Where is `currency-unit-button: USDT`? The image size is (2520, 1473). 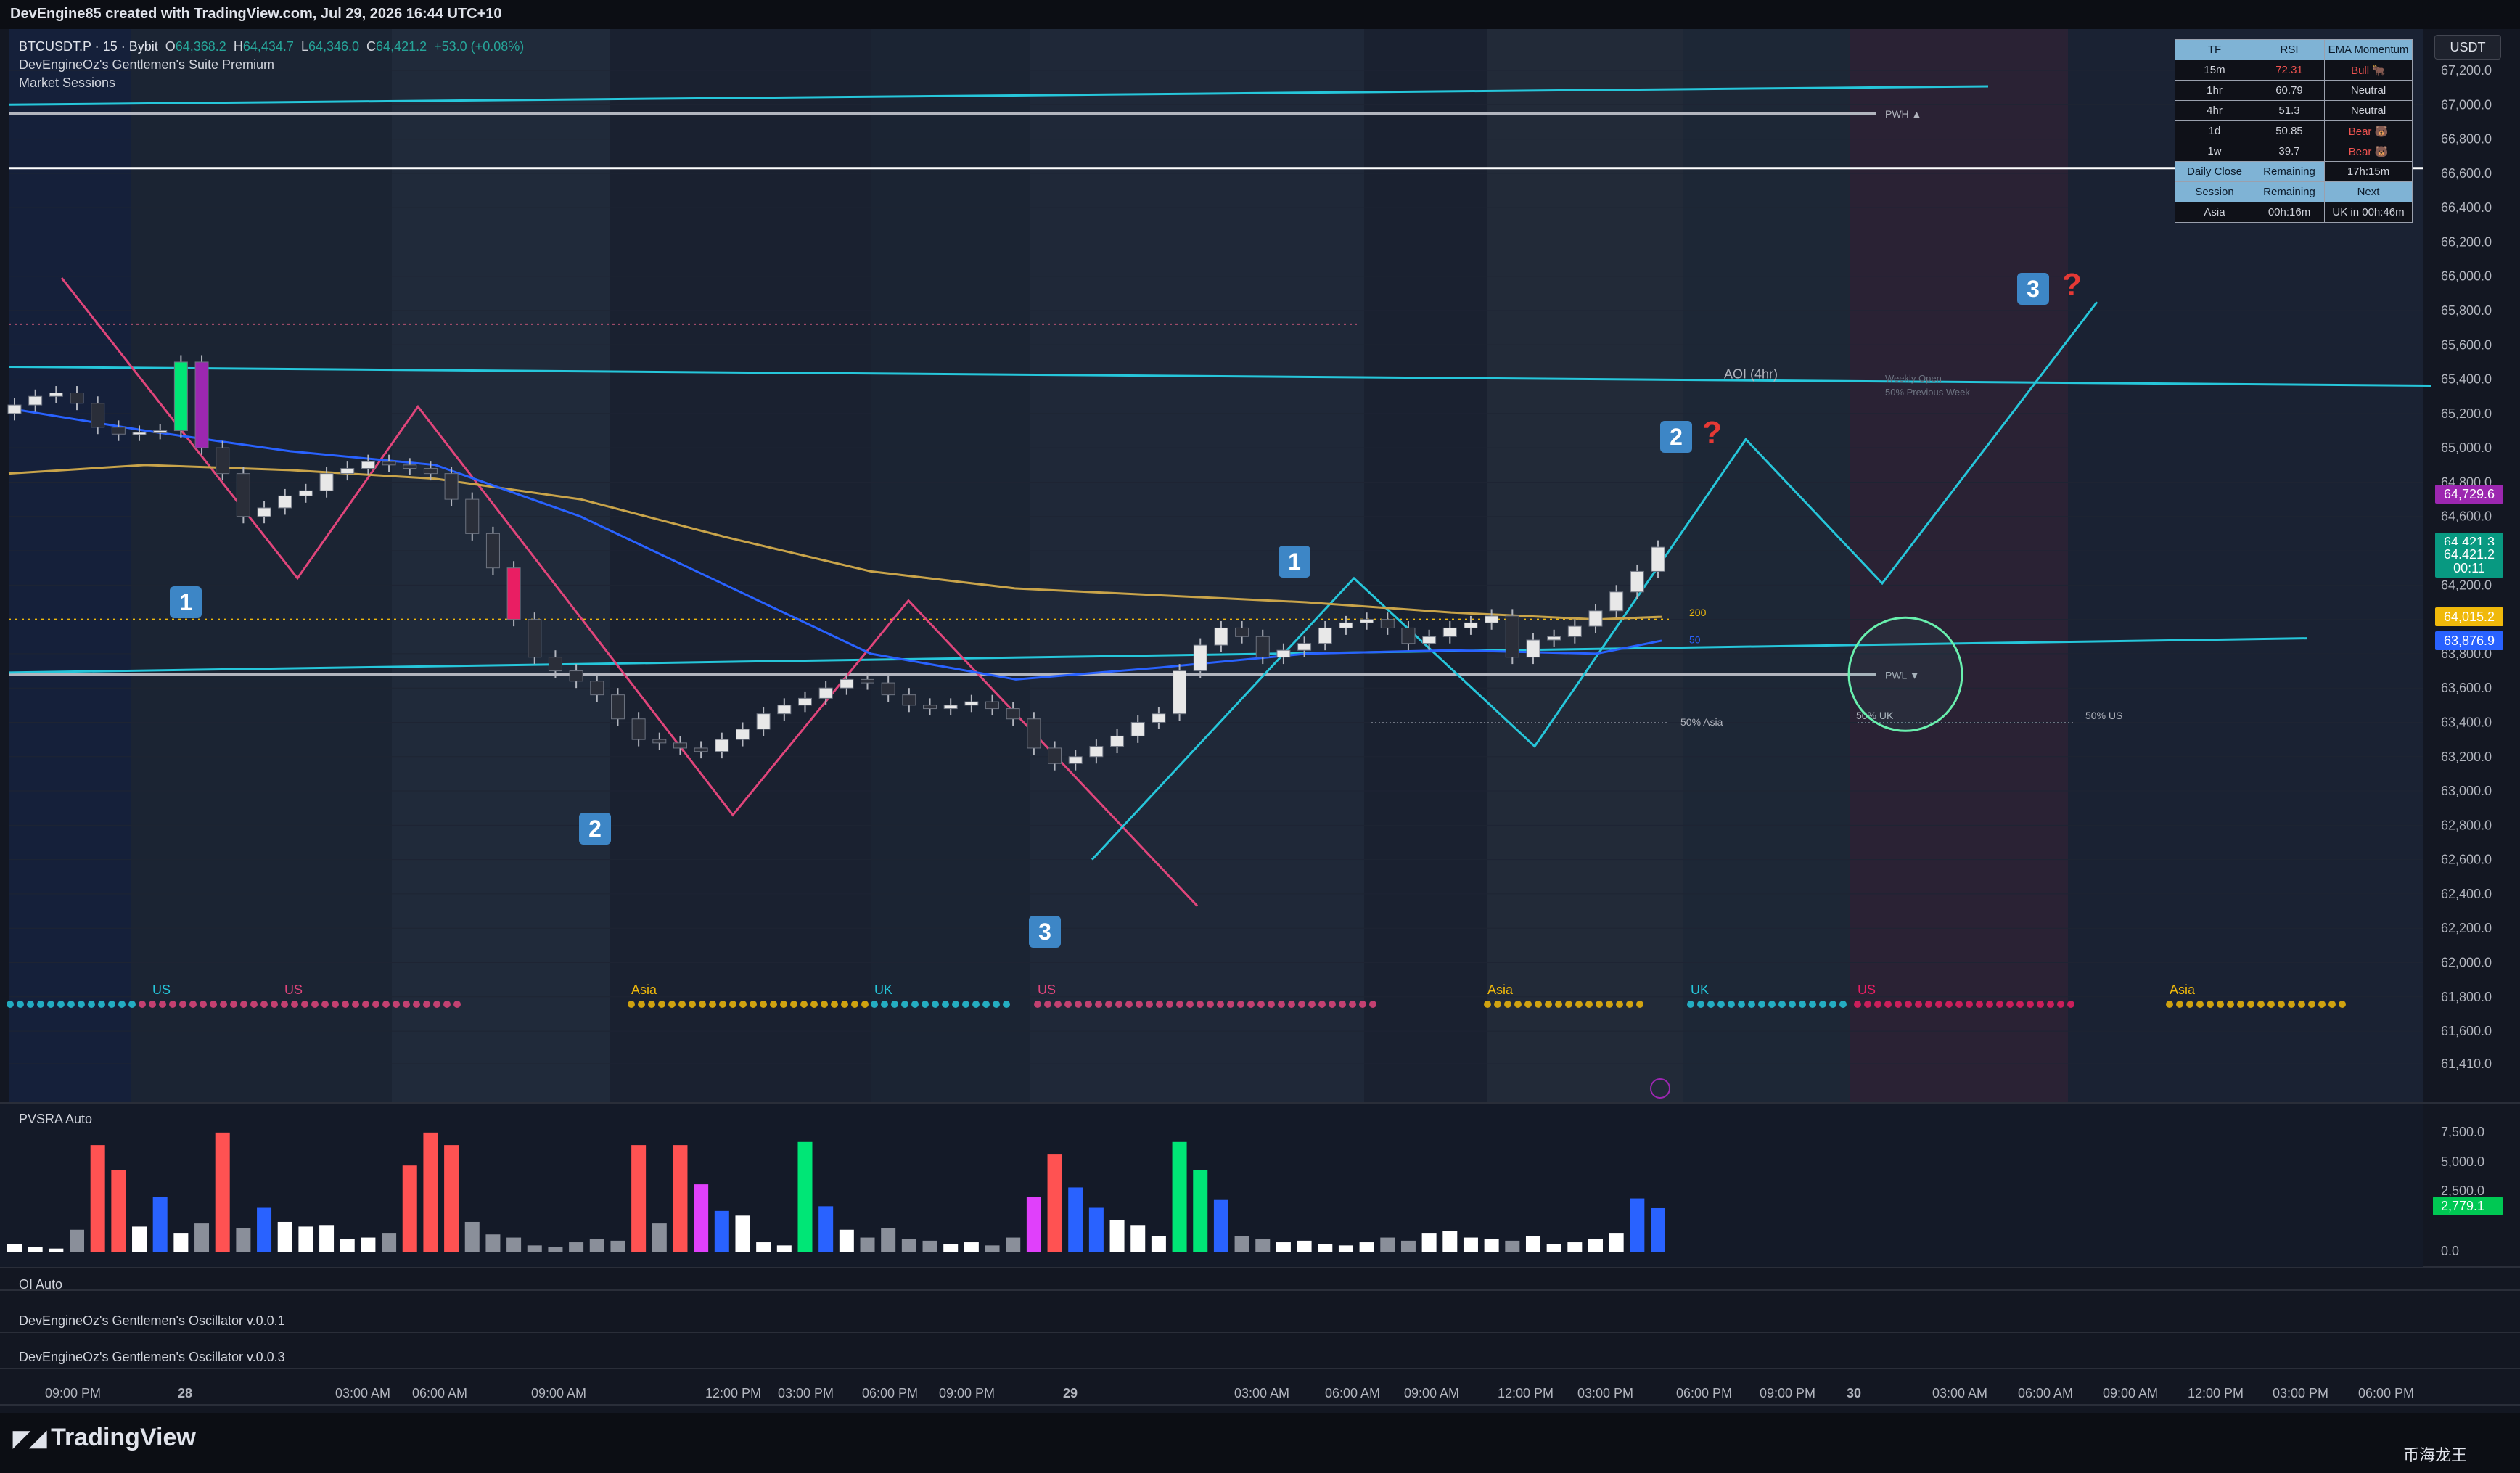 currency-unit-button: USDT is located at coordinates (2467, 47).